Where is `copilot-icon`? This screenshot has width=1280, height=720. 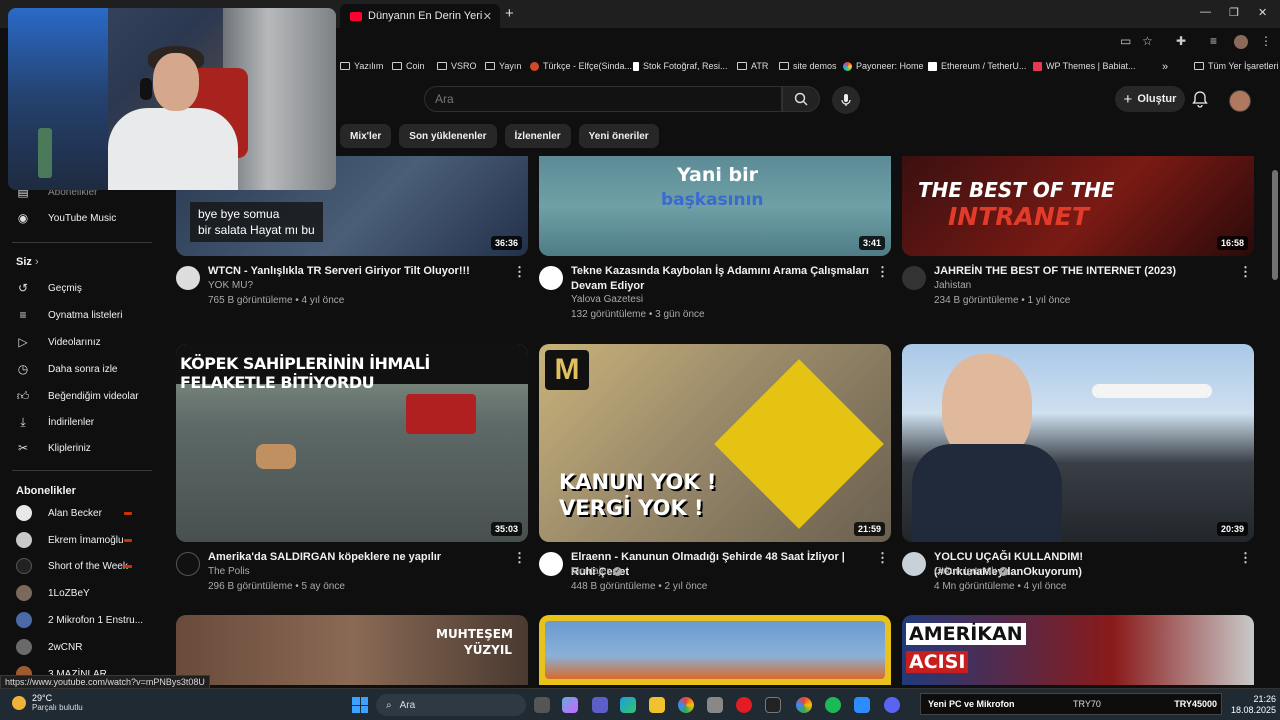 copilot-icon is located at coordinates (570, 705).